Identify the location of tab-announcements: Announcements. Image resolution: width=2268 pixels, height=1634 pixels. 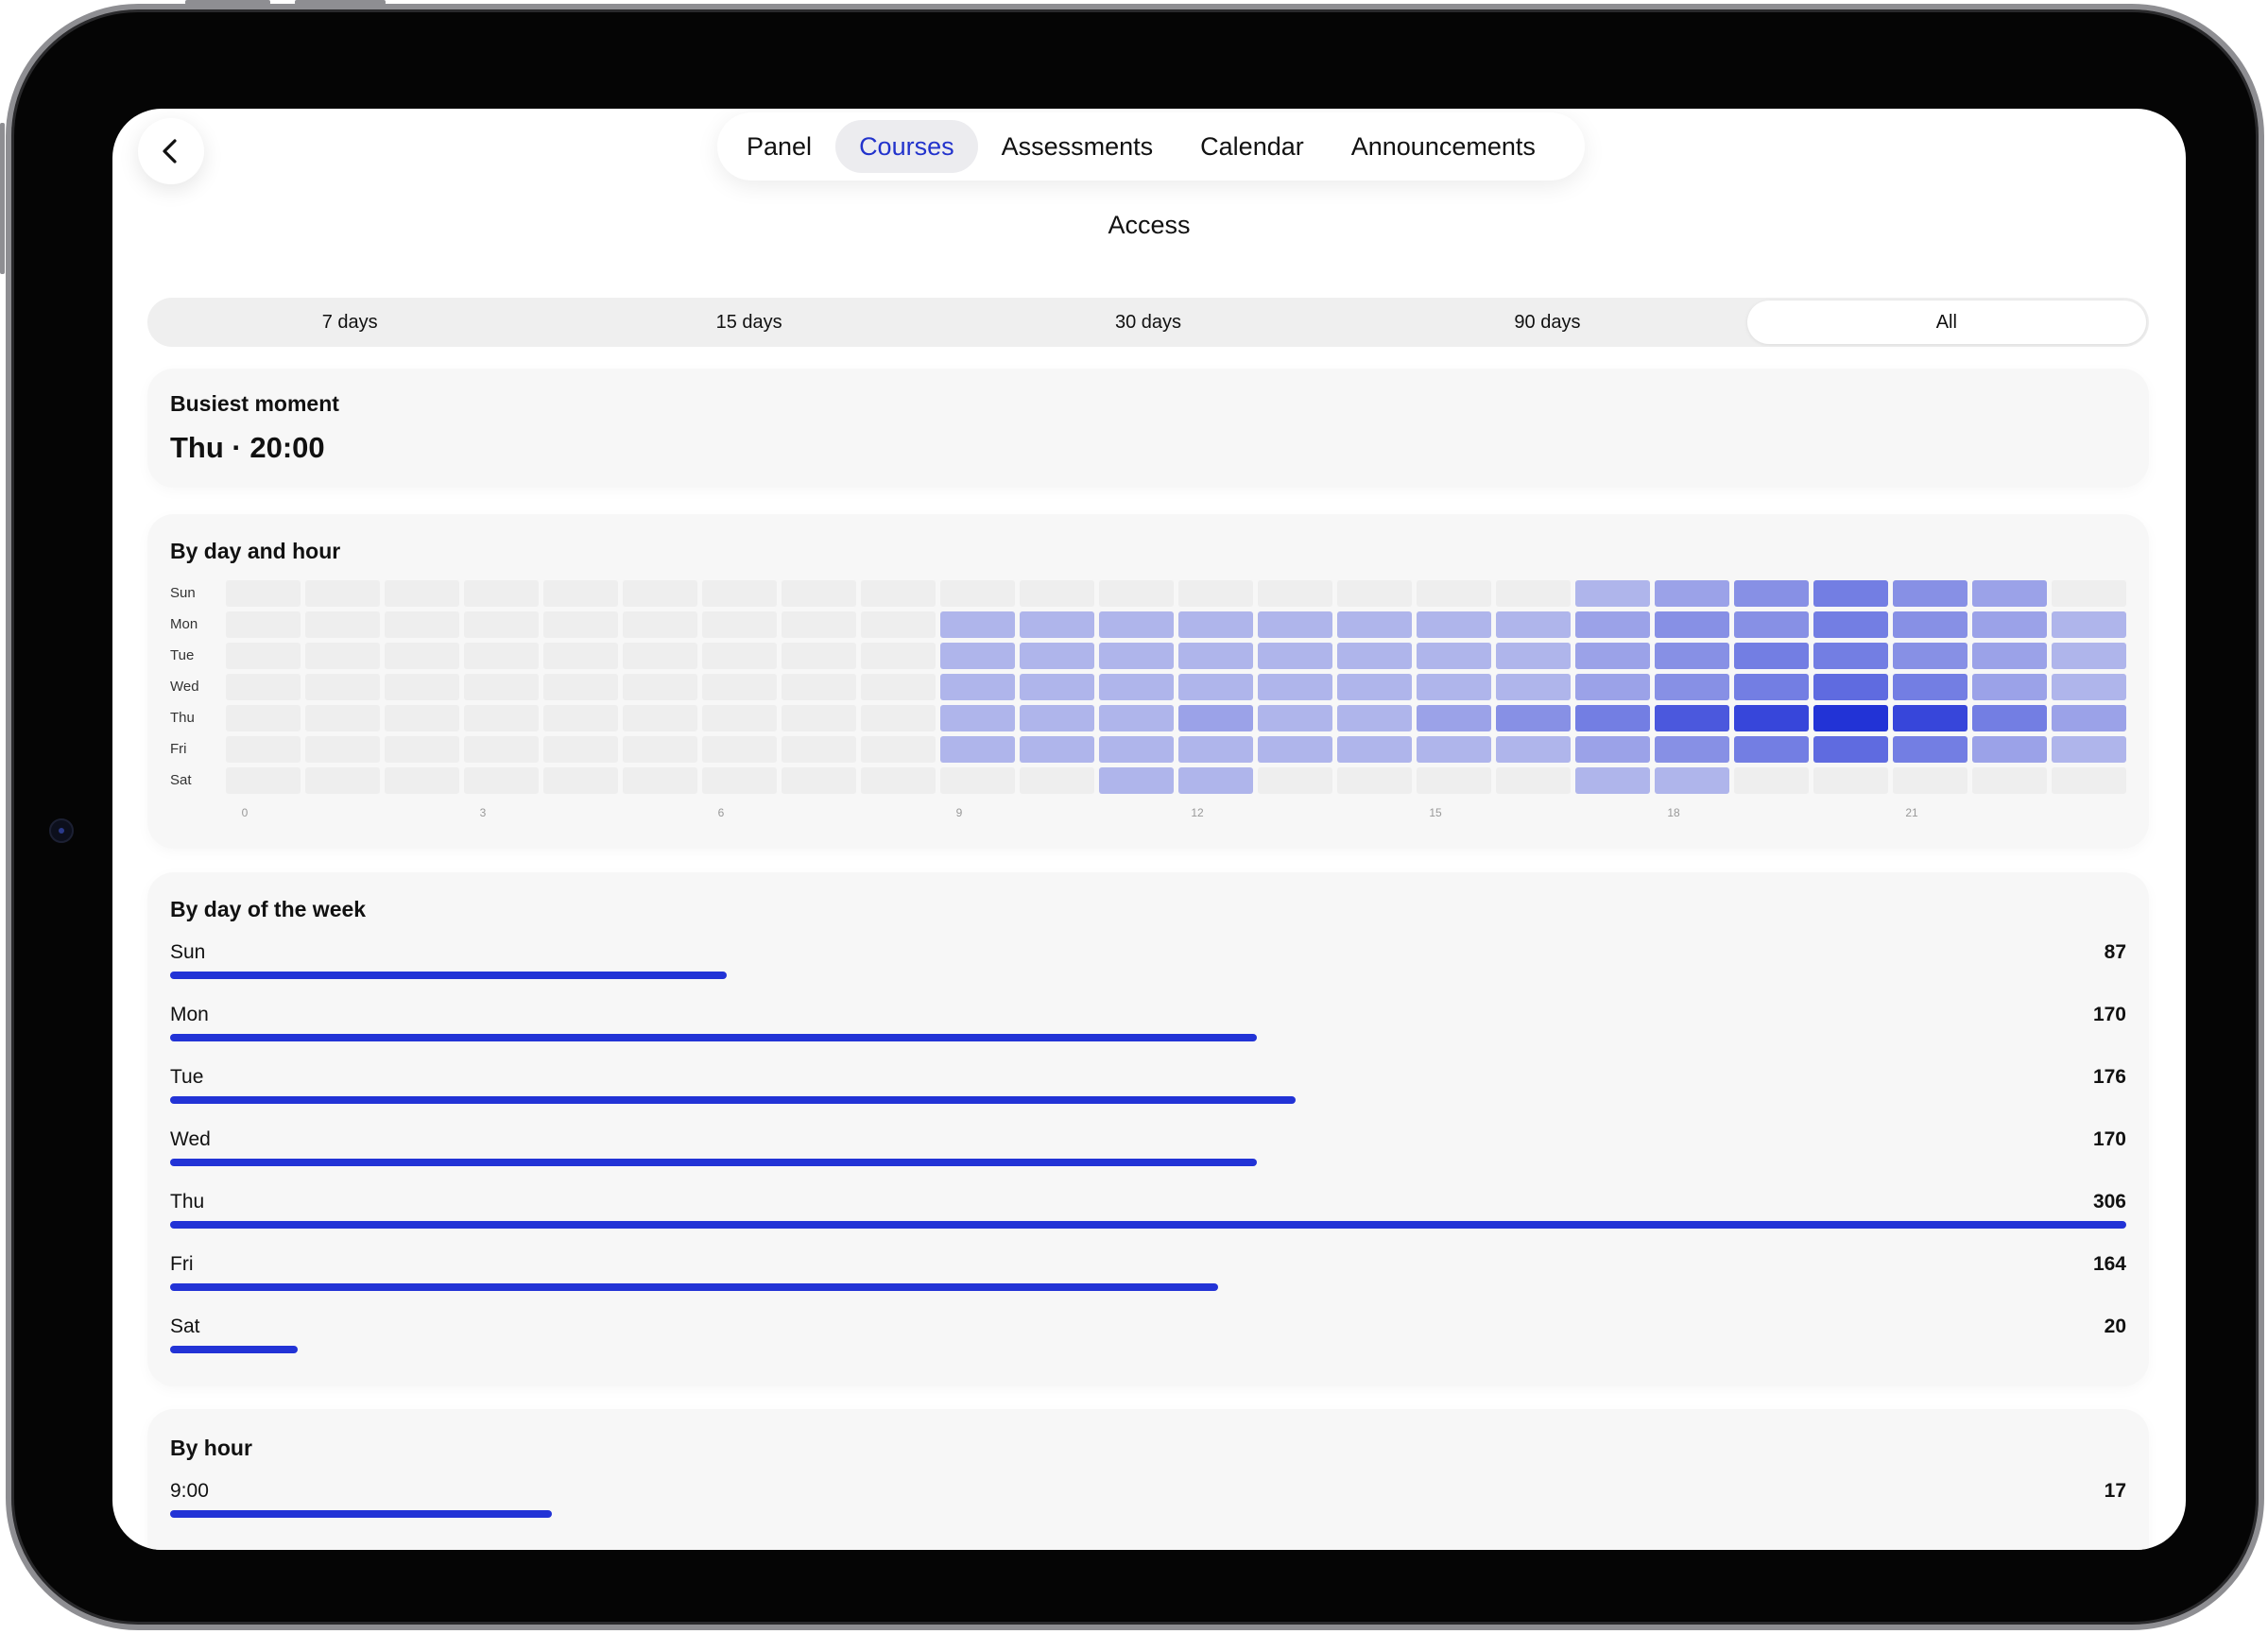
(1443, 147).